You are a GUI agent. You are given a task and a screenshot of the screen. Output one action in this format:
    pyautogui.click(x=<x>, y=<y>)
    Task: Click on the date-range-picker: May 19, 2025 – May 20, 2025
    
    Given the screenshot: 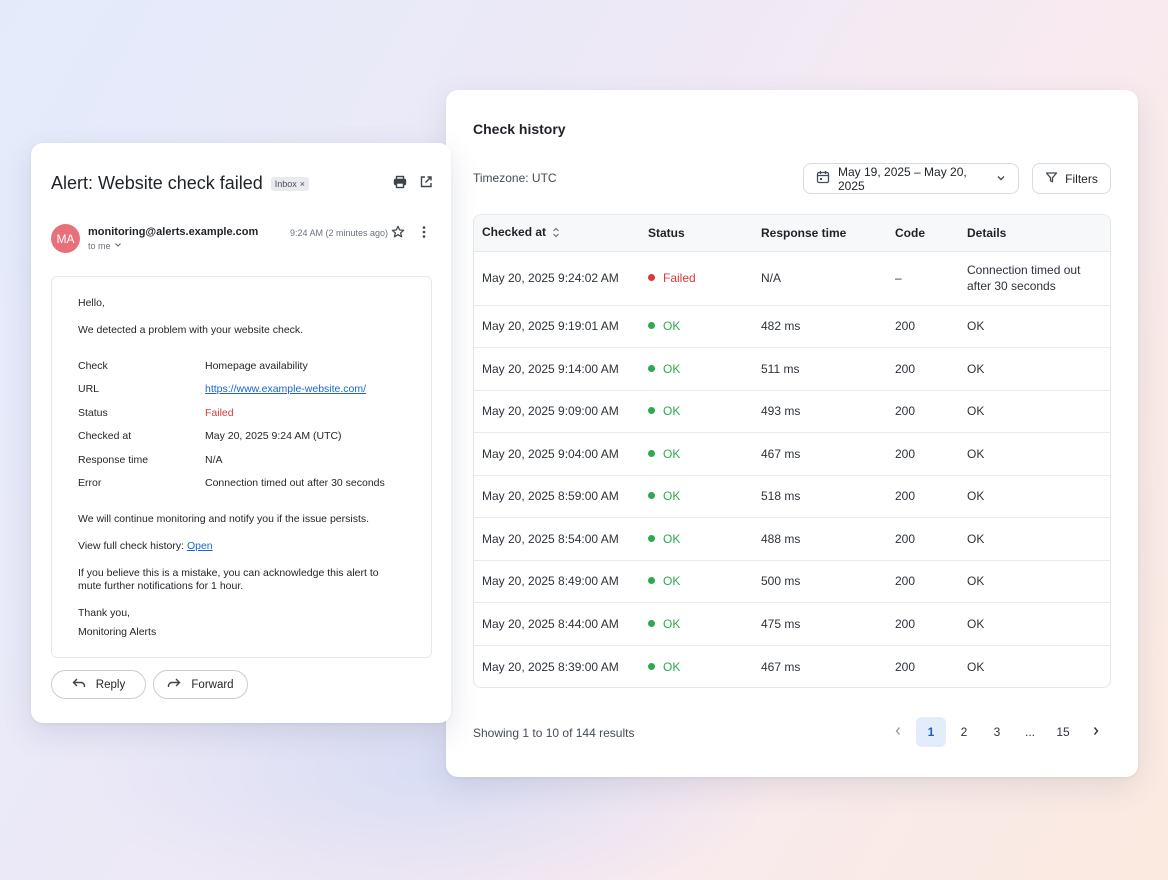 What is the action you would take?
    pyautogui.click(x=911, y=178)
    